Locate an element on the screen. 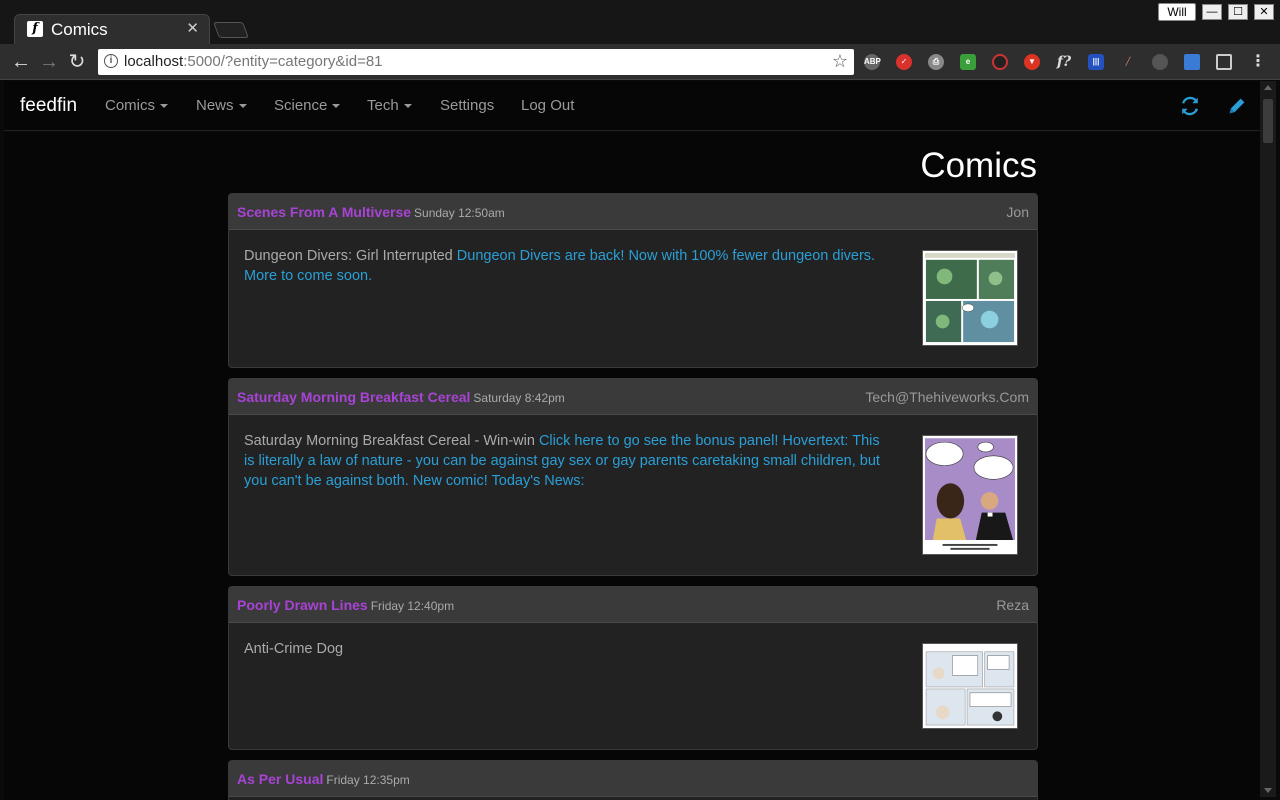  screenshot-icon is located at coordinates (1192, 62).